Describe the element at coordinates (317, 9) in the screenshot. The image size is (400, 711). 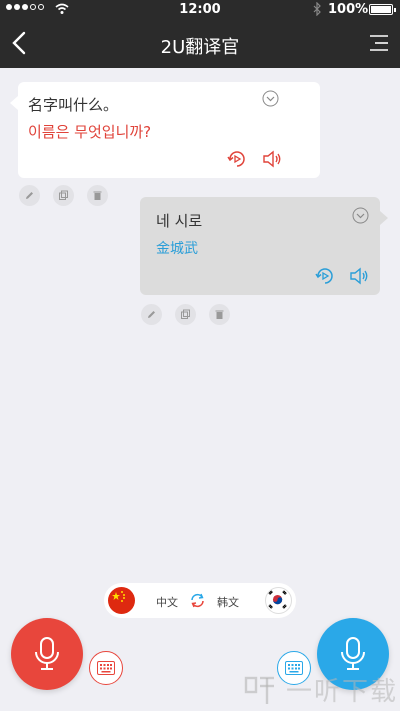
I see `bluetooth-icon` at that location.